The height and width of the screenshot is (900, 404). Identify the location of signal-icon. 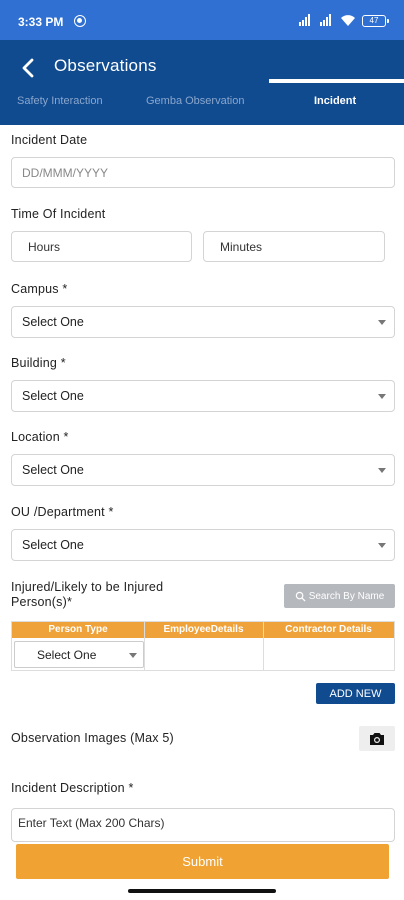
(304, 20).